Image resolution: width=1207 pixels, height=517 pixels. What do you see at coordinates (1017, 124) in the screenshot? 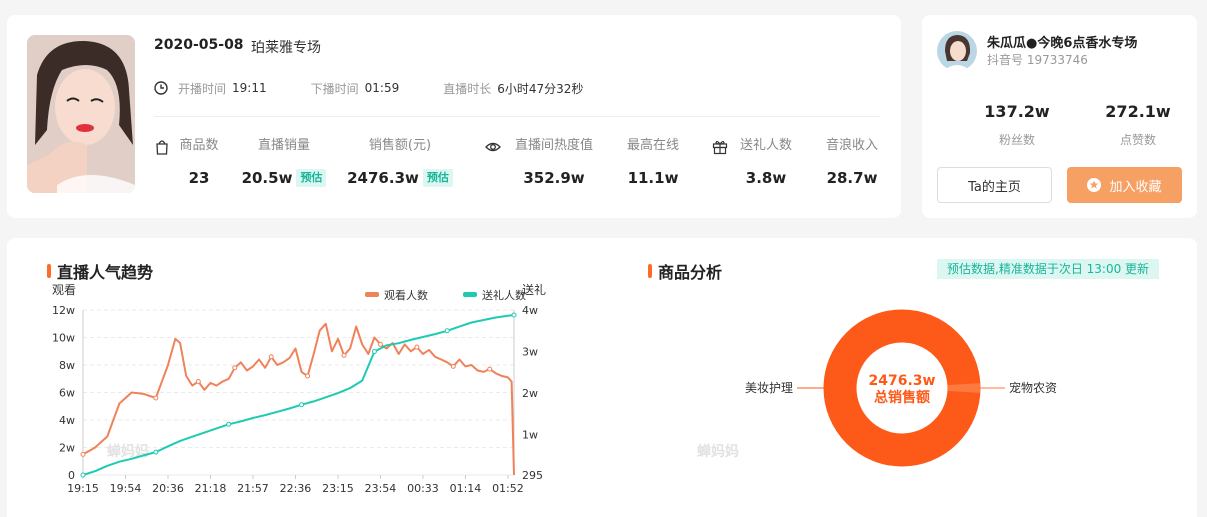
I see `fans-stat: 137.2w 粉丝数` at bounding box center [1017, 124].